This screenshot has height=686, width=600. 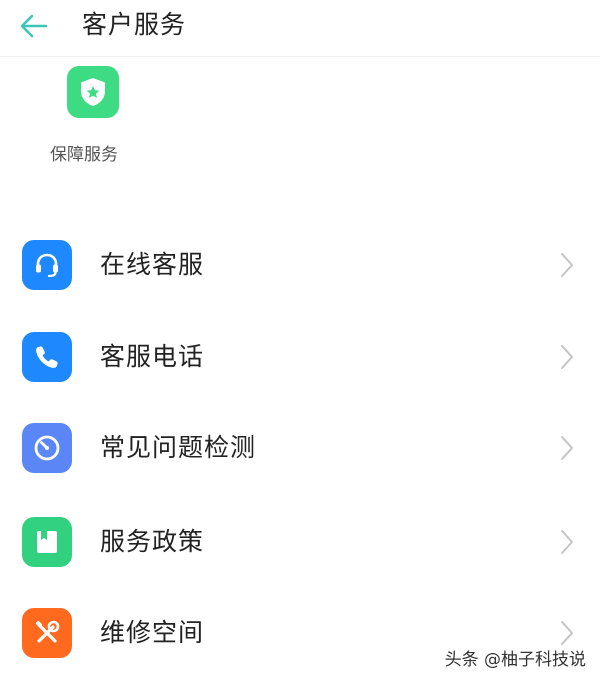 What do you see at coordinates (47, 633) in the screenshot?
I see `tools-icon` at bounding box center [47, 633].